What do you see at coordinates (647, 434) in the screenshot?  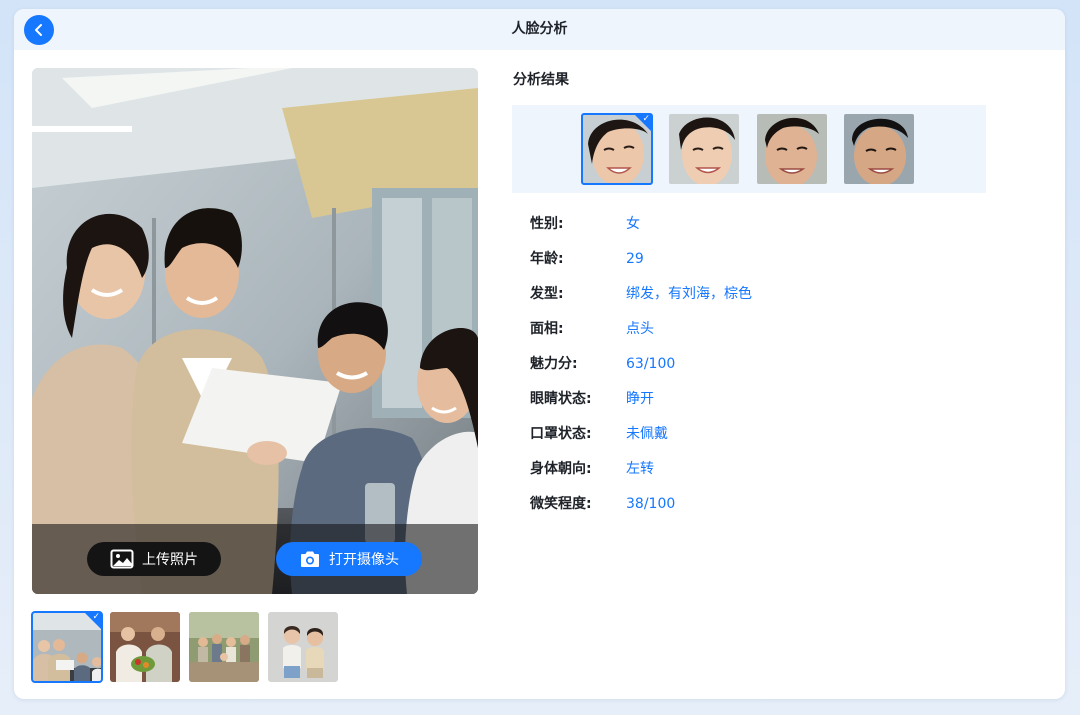 I see `attr-value: 未佩戴` at bounding box center [647, 434].